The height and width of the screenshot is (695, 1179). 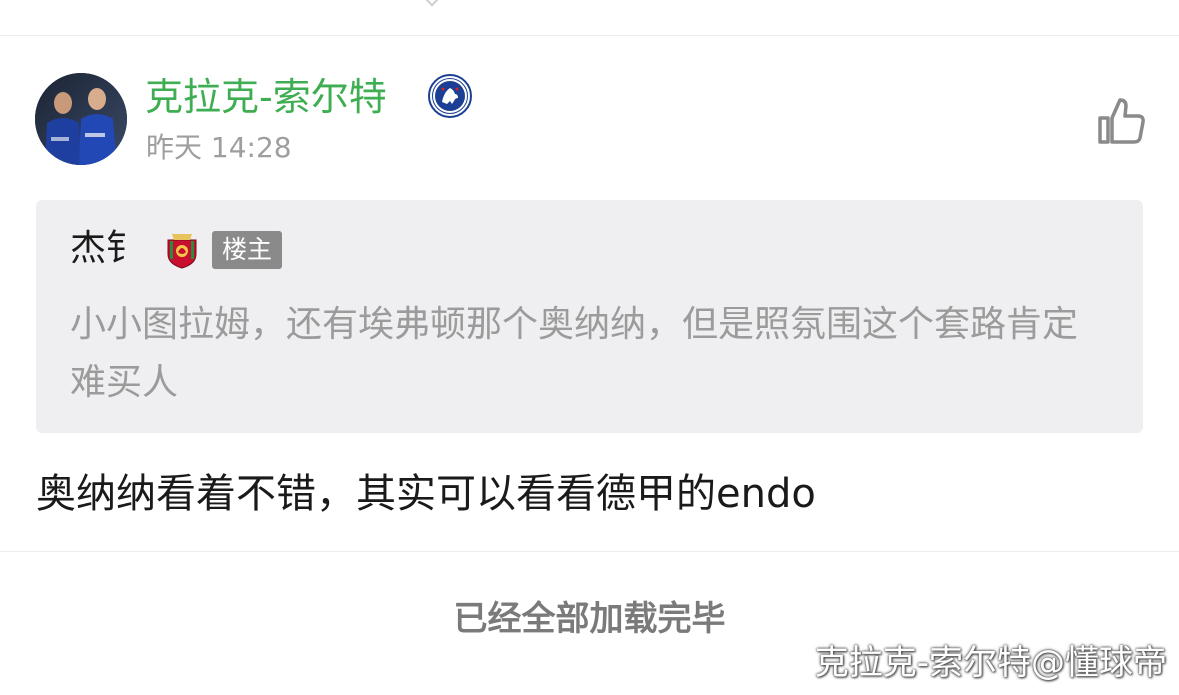 What do you see at coordinates (219, 147) in the screenshot?
I see `timestamp: 昨天 14:28` at bounding box center [219, 147].